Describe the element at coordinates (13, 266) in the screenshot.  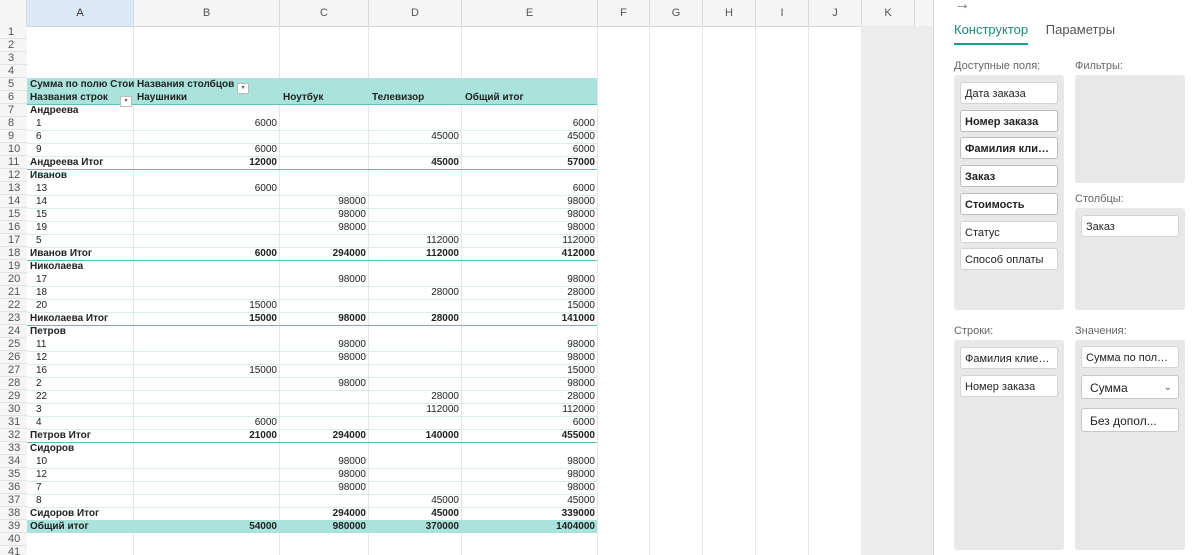
I see `row-header: 19` at that location.